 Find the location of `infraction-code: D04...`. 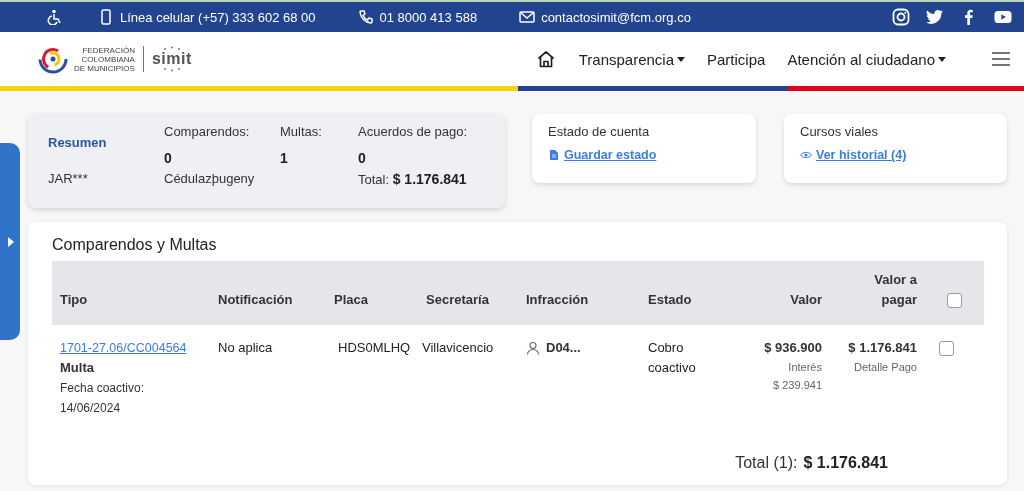

infraction-code: D04... is located at coordinates (563, 348).